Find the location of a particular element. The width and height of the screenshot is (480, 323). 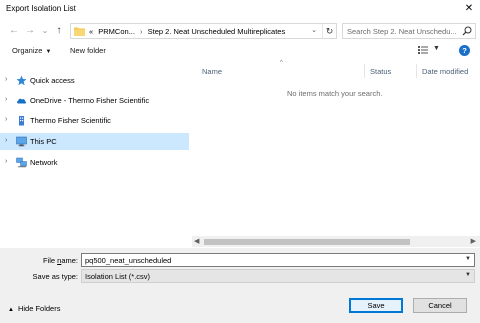

breadcrumb-overflow: « is located at coordinates (91, 31).